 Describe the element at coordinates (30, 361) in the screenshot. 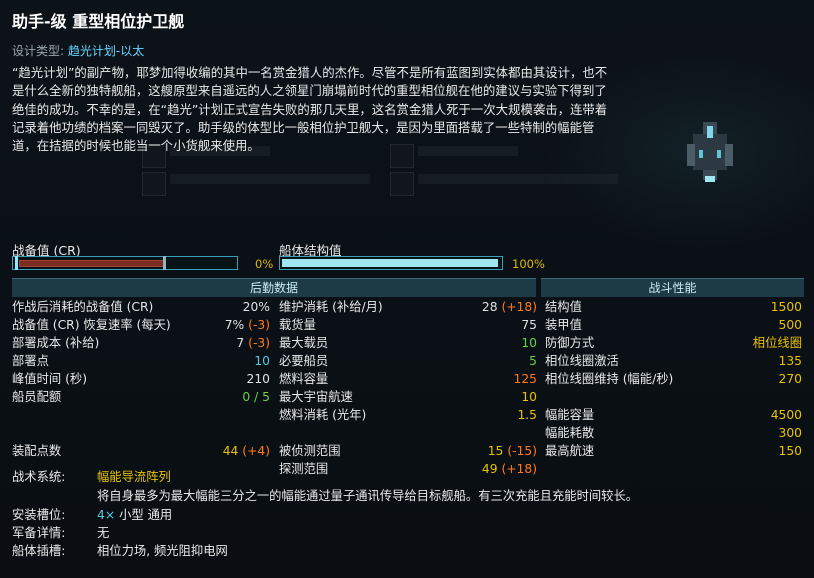

I see `logistics-label: 部署点` at that location.